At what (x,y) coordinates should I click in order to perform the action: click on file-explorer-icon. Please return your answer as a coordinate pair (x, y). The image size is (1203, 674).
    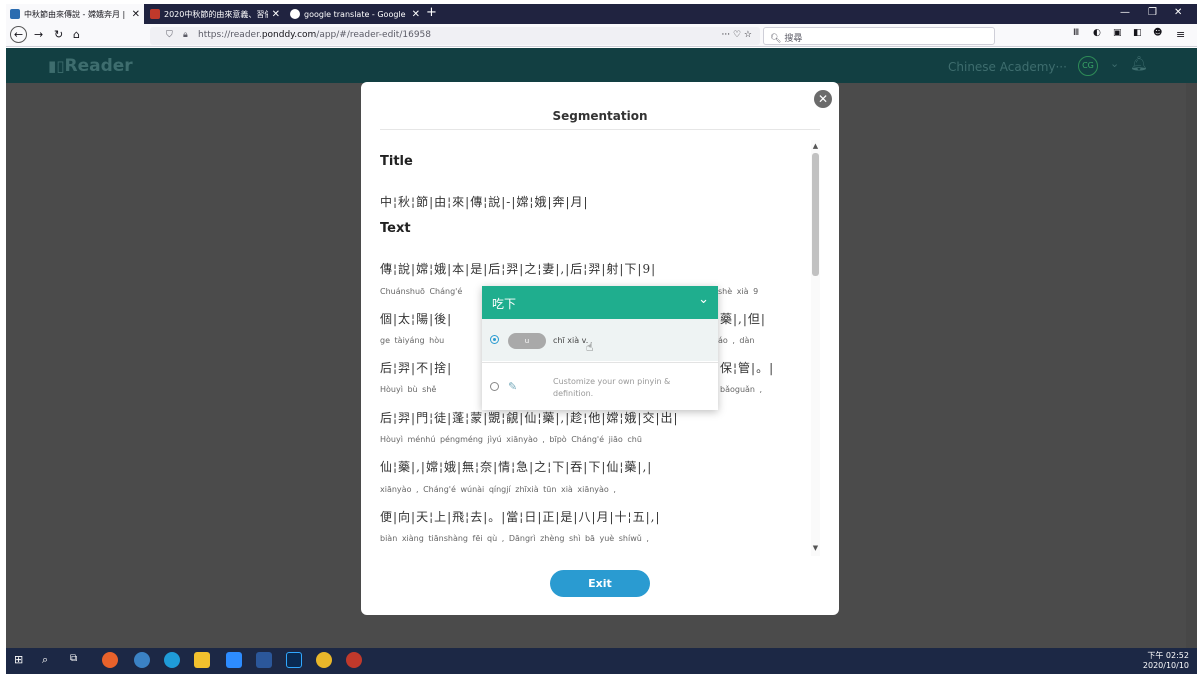
    Looking at the image, I should click on (202, 660).